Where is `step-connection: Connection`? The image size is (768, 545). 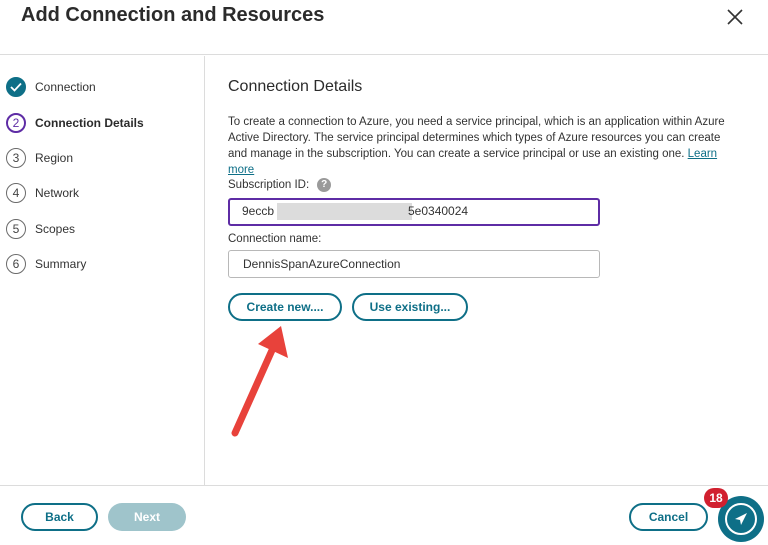
step-connection: Connection is located at coordinates (51, 87).